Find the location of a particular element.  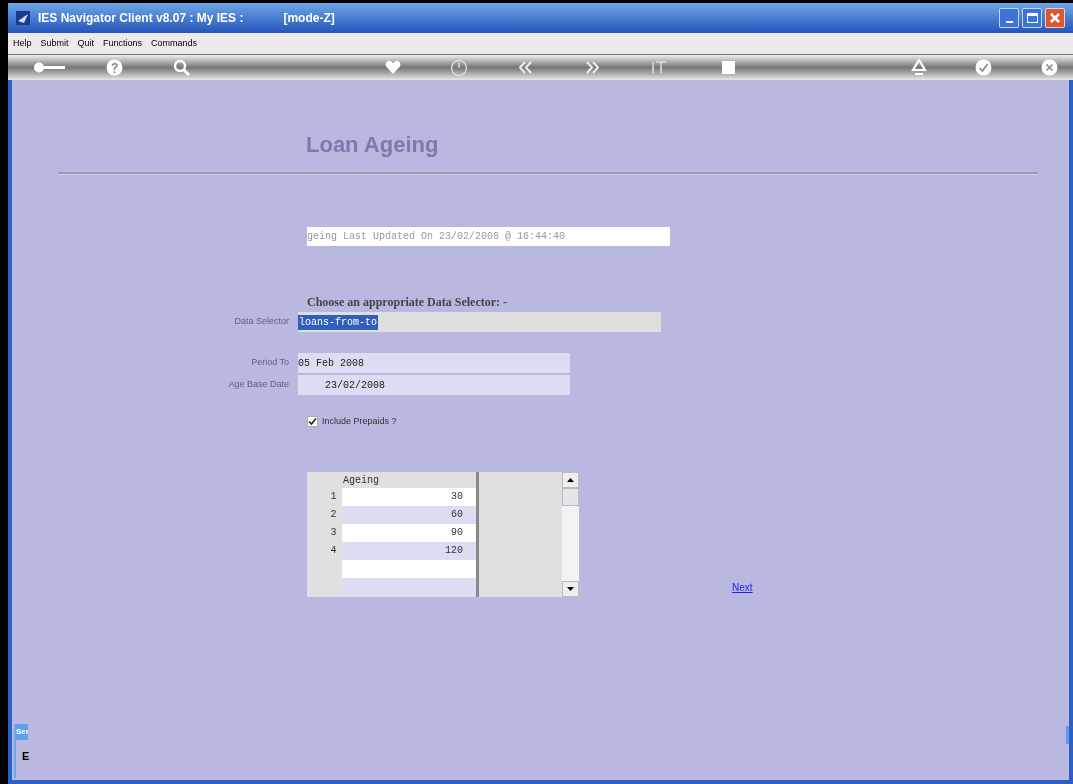

menu-item: Submit is located at coordinates (54, 43).